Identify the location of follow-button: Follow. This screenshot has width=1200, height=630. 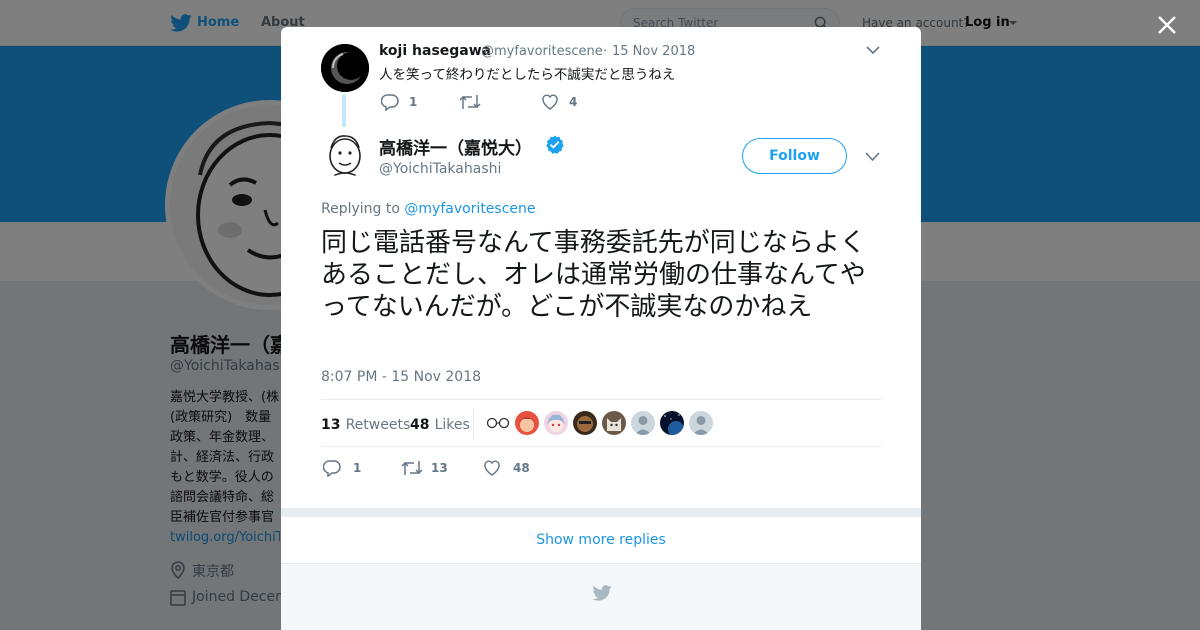
(794, 156).